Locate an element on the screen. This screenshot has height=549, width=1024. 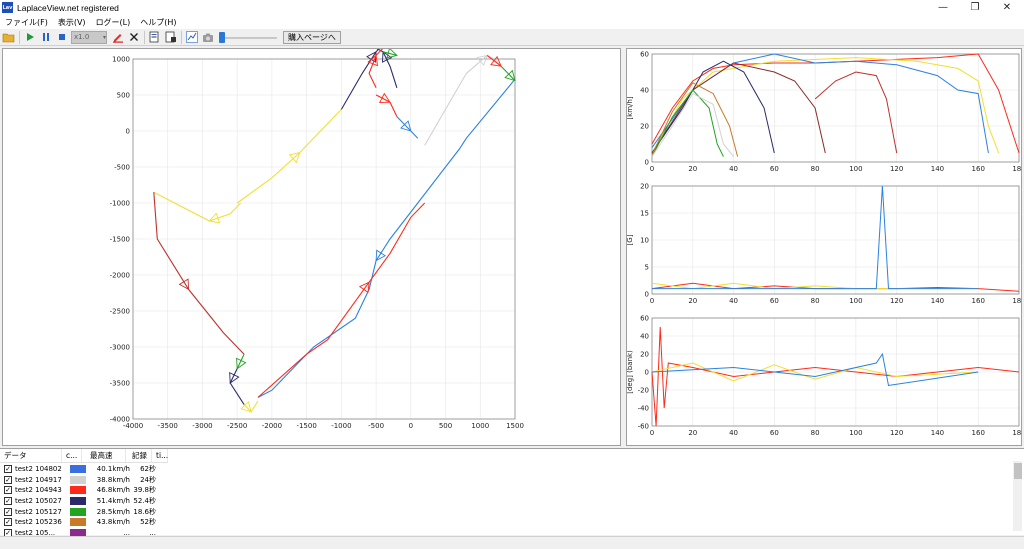
x-tick-label: 20 is located at coordinates (692, 301).